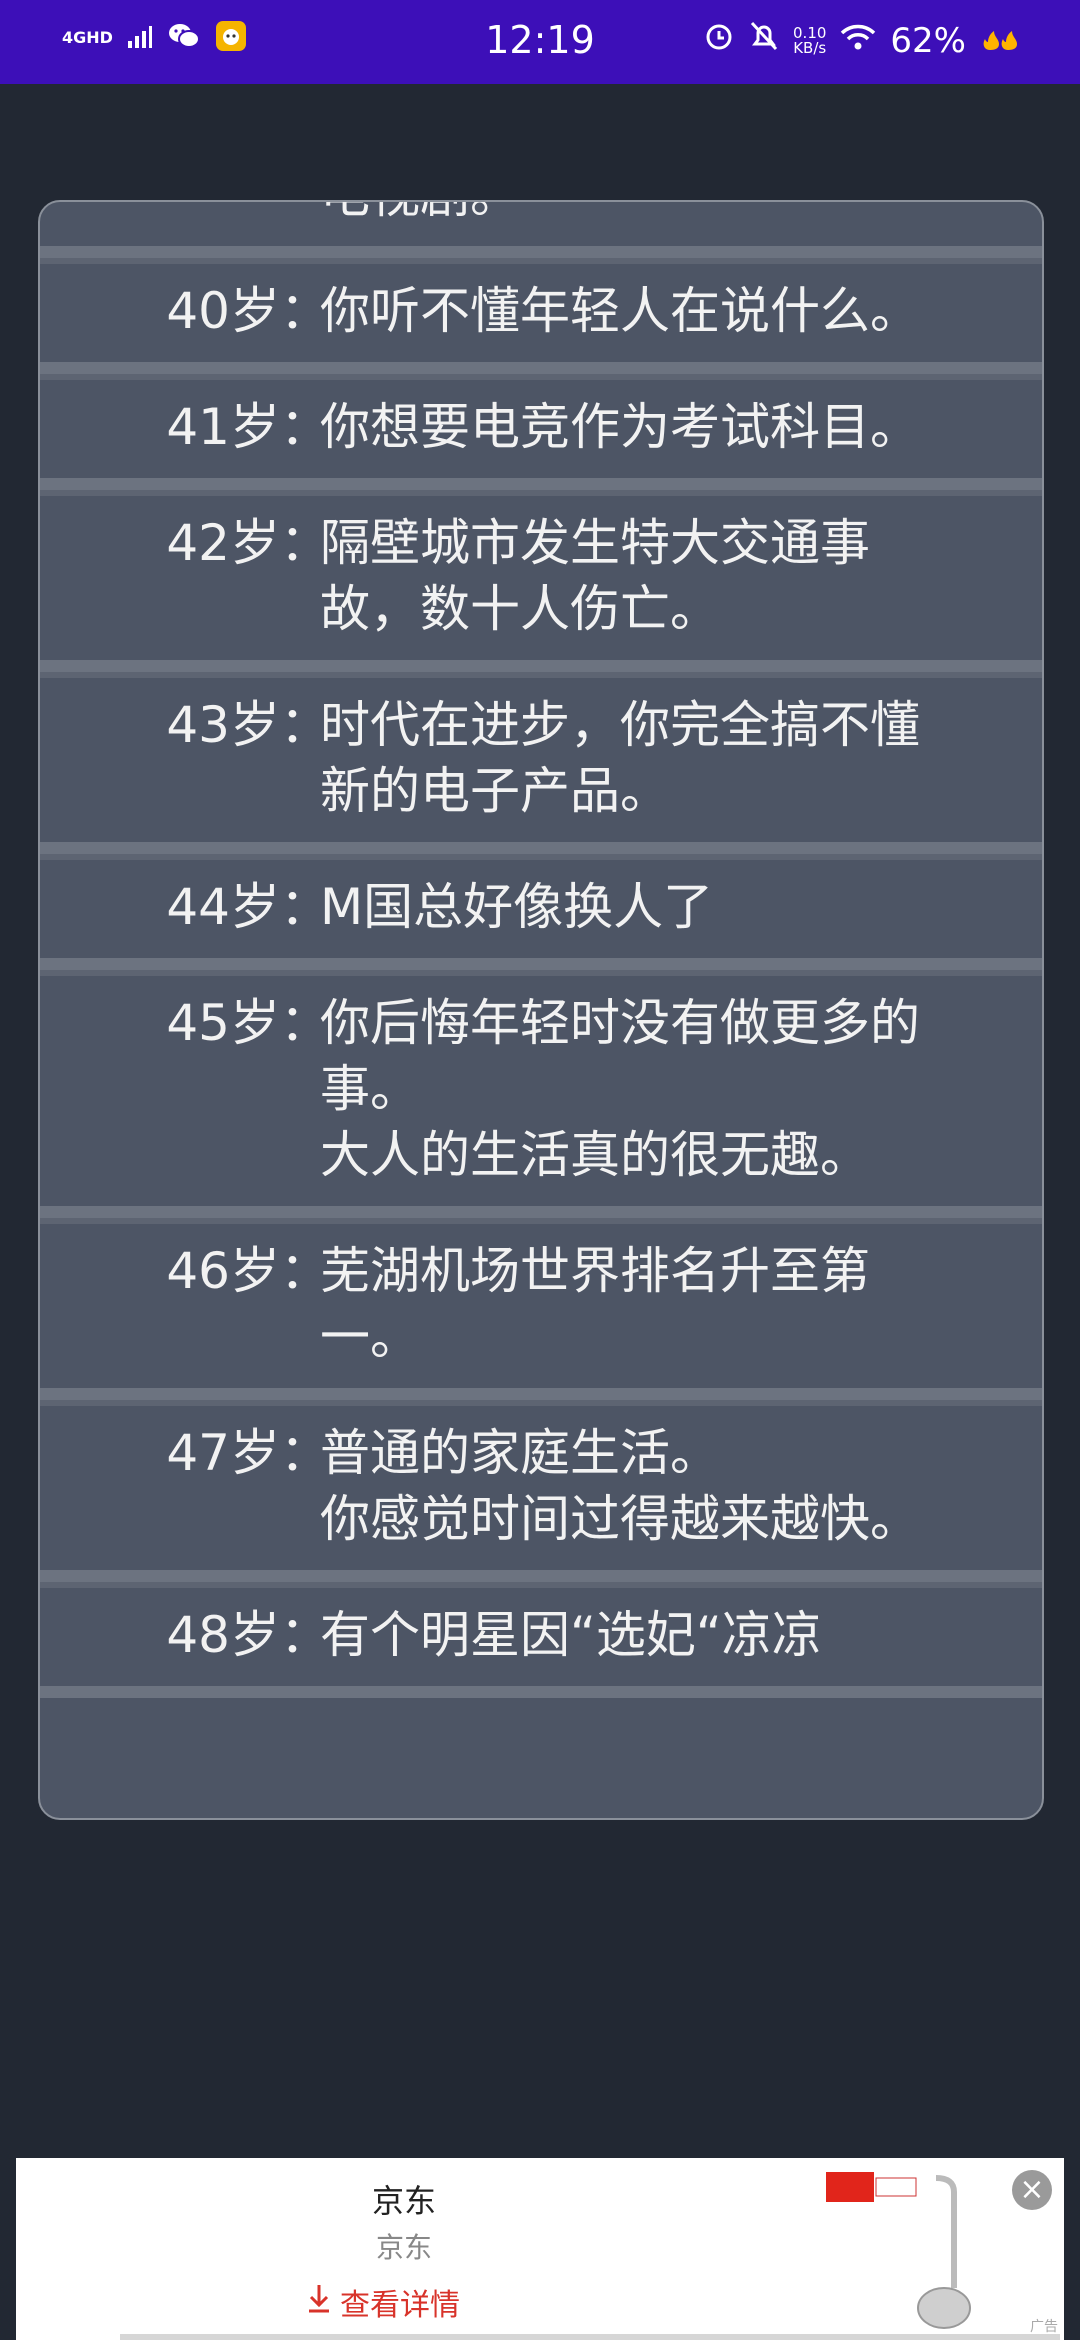  I want to click on event-text: 芜湖机场世界排名升至第 一。, so click(595, 1304).